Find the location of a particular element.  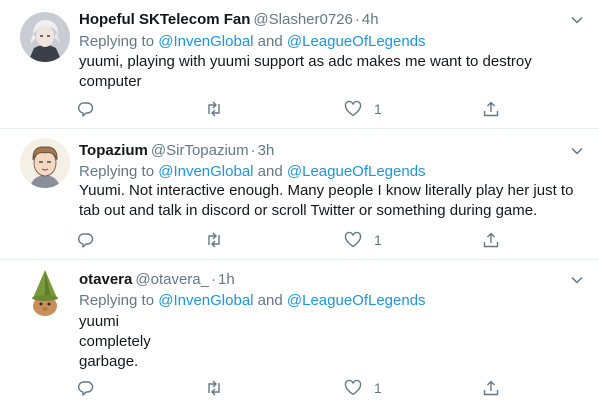

timestamp: 4h is located at coordinates (370, 19).